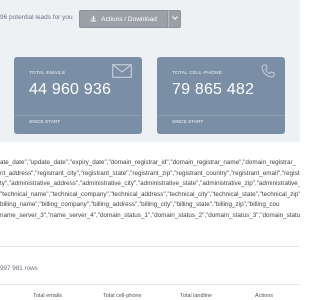  I want to click on actions-download-label: Actions / Download, so click(129, 19).